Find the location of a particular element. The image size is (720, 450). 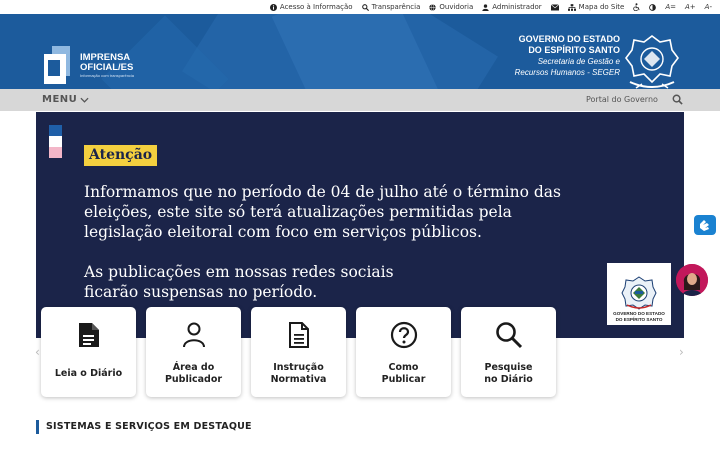

transparency-link: Transparência is located at coordinates (391, 7).